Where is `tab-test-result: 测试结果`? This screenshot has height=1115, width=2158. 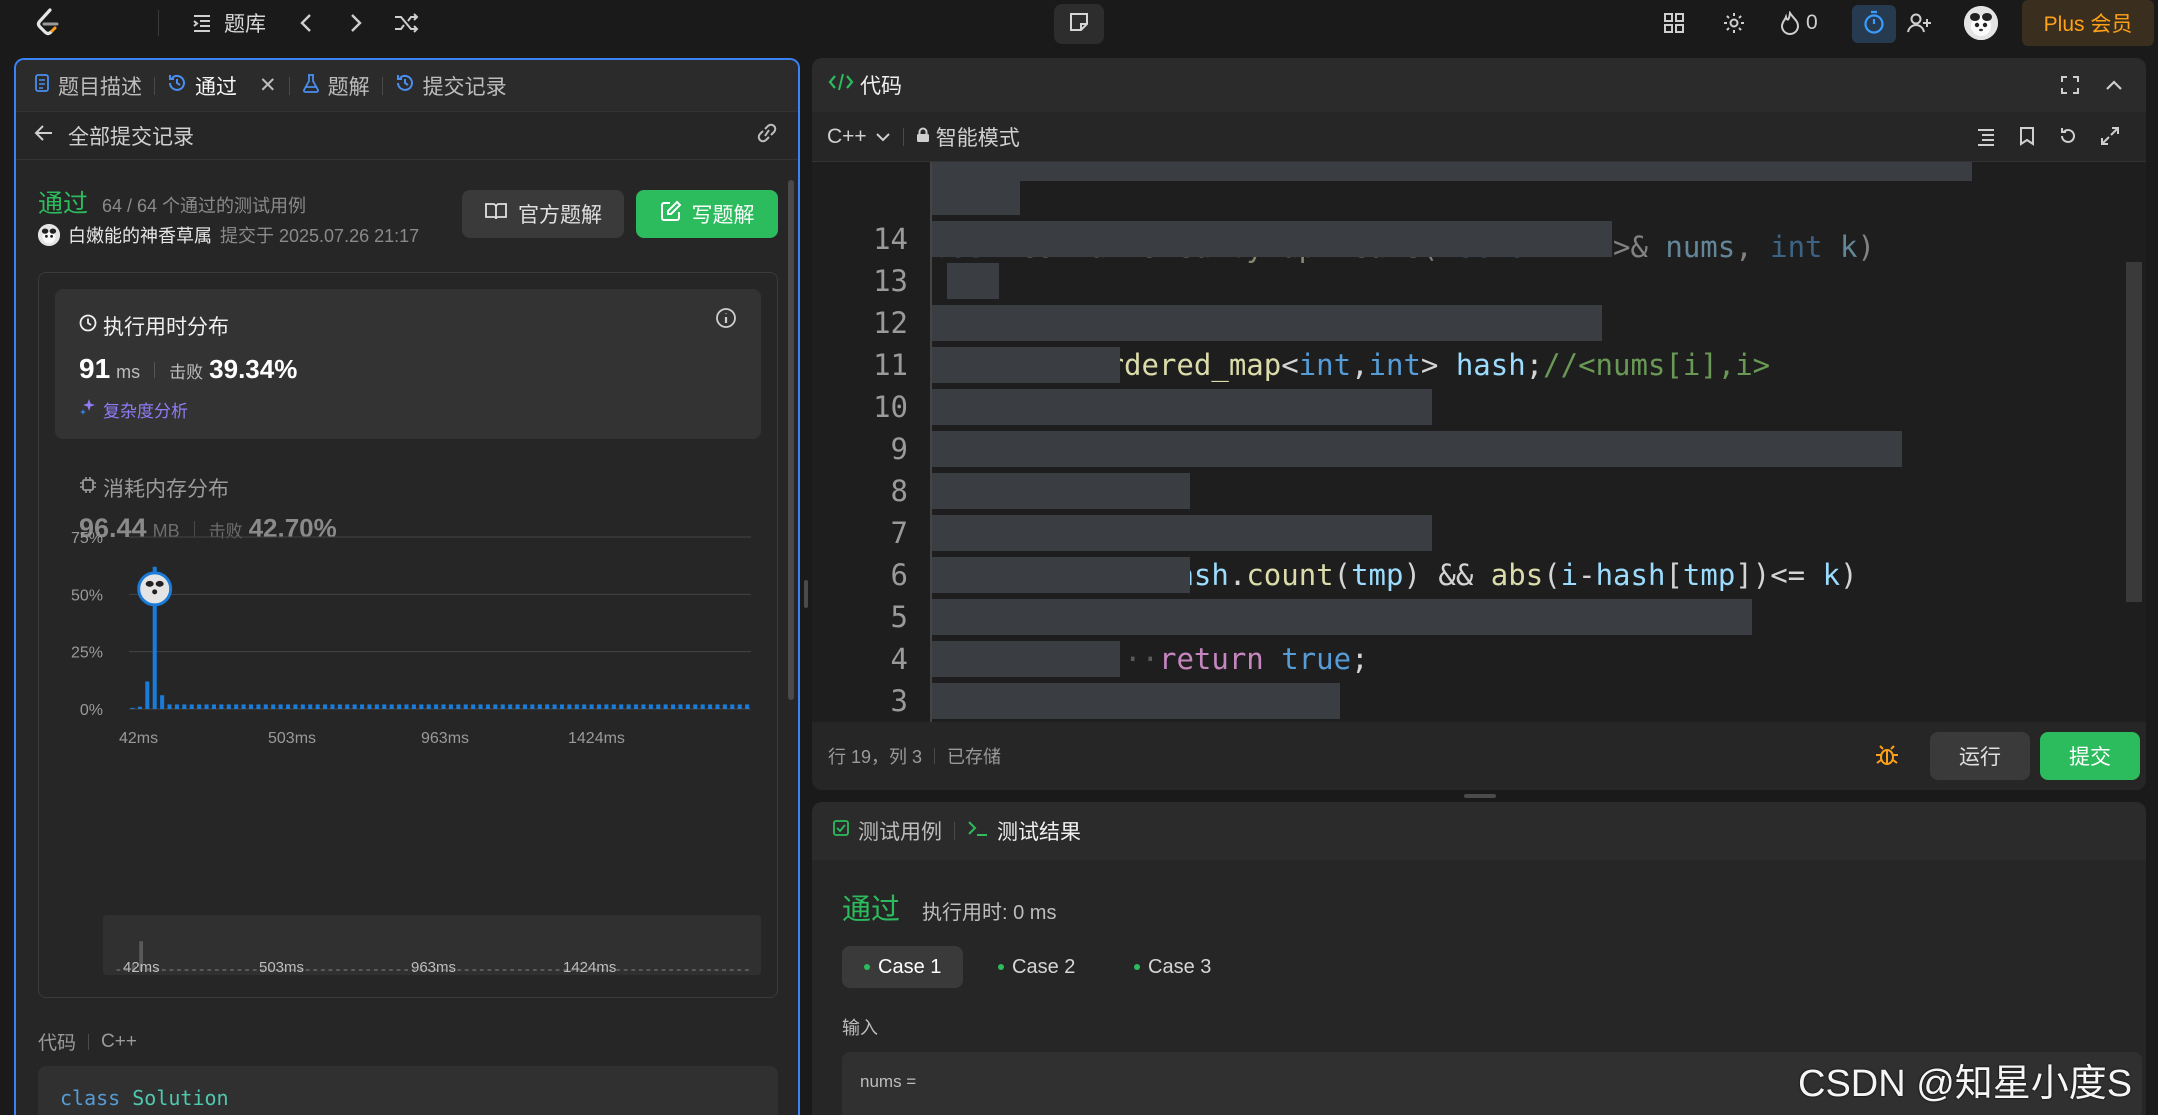 tab-test-result: 测试结果 is located at coordinates (1024, 831).